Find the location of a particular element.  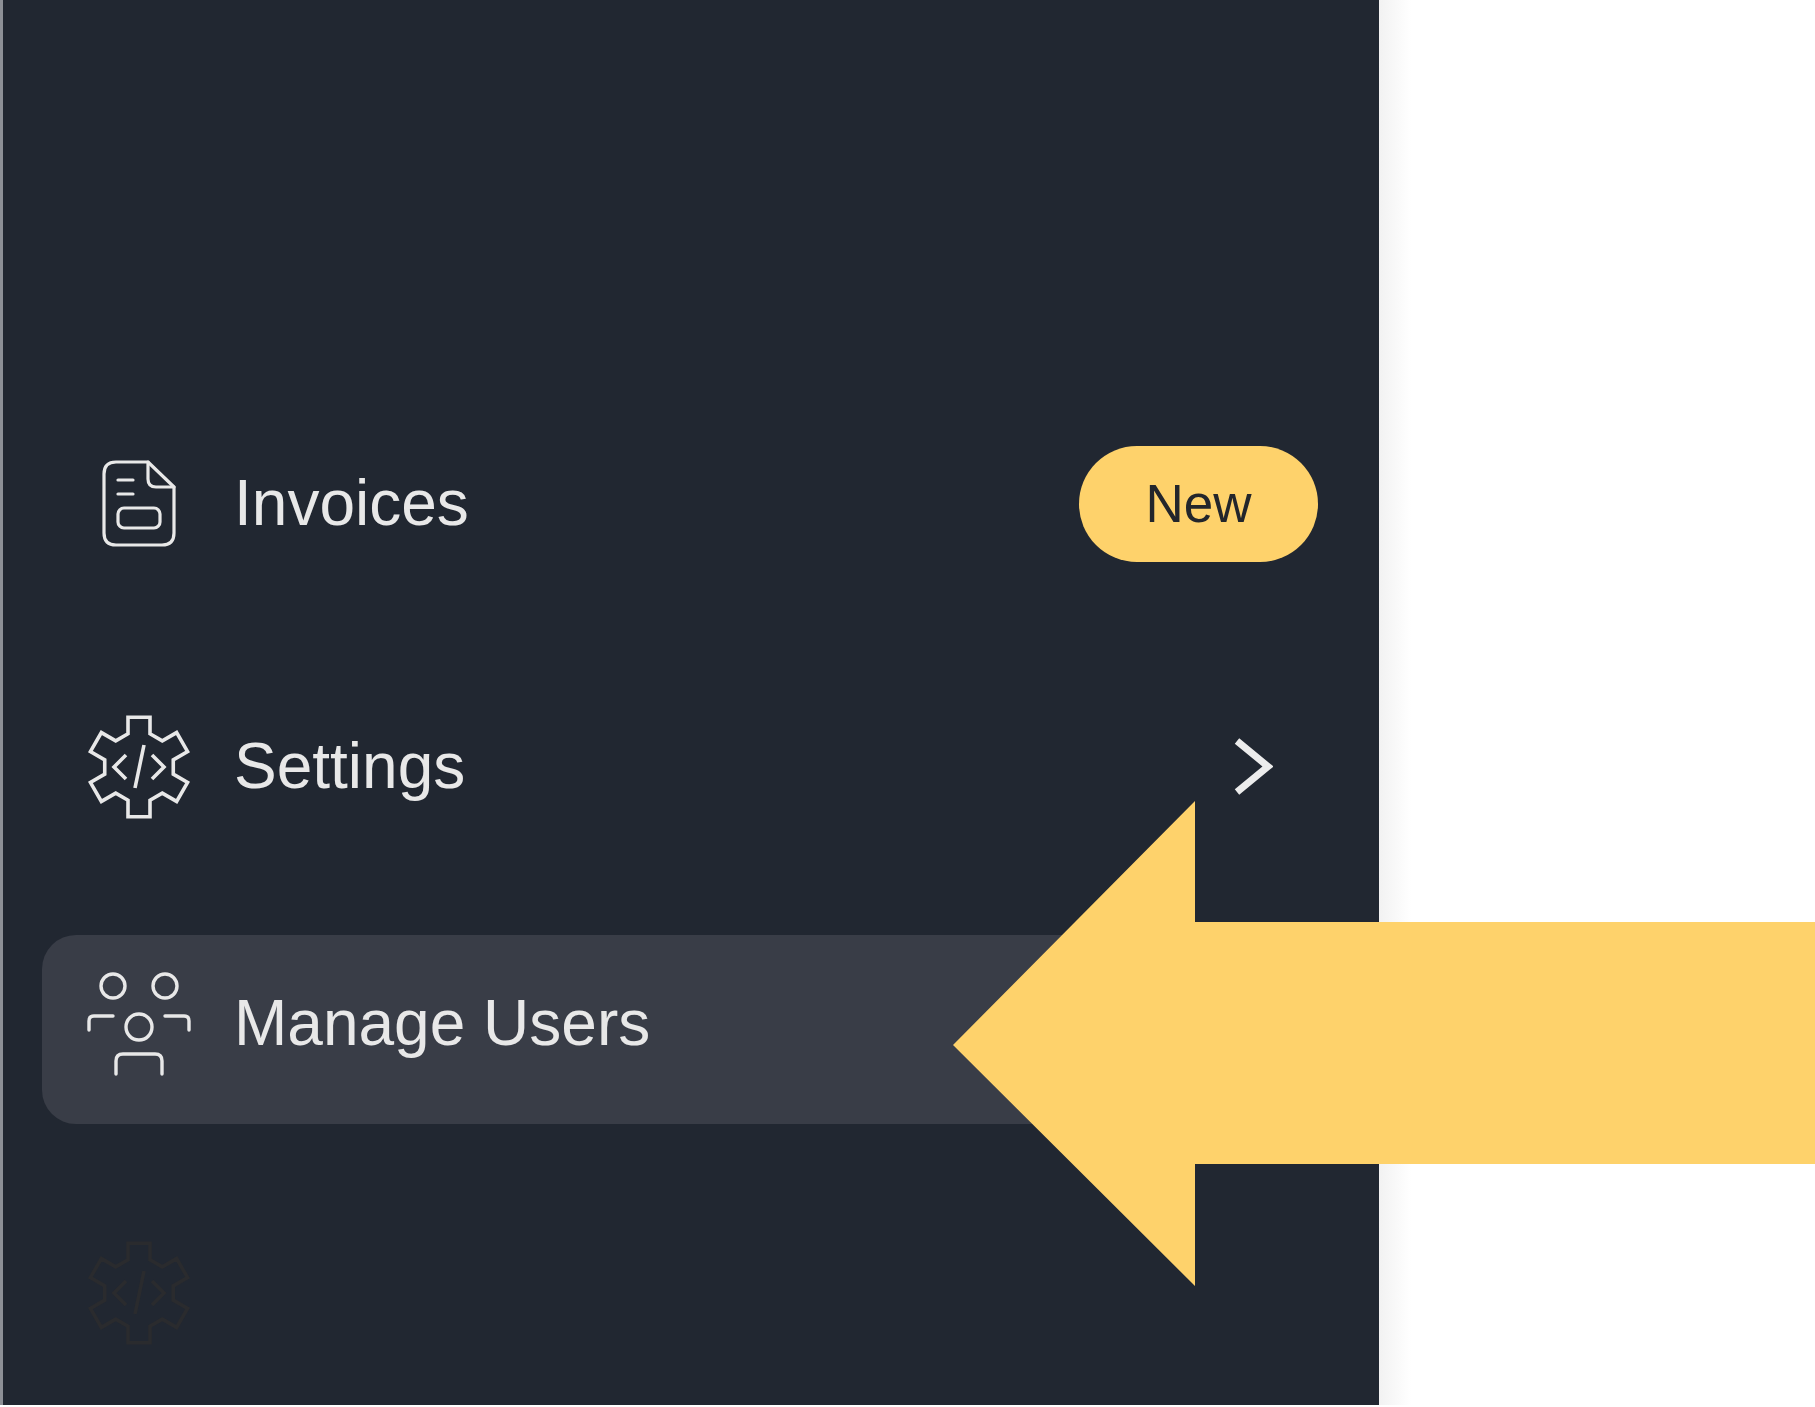

sidebar-item: Invoices New is located at coordinates (689, 503).